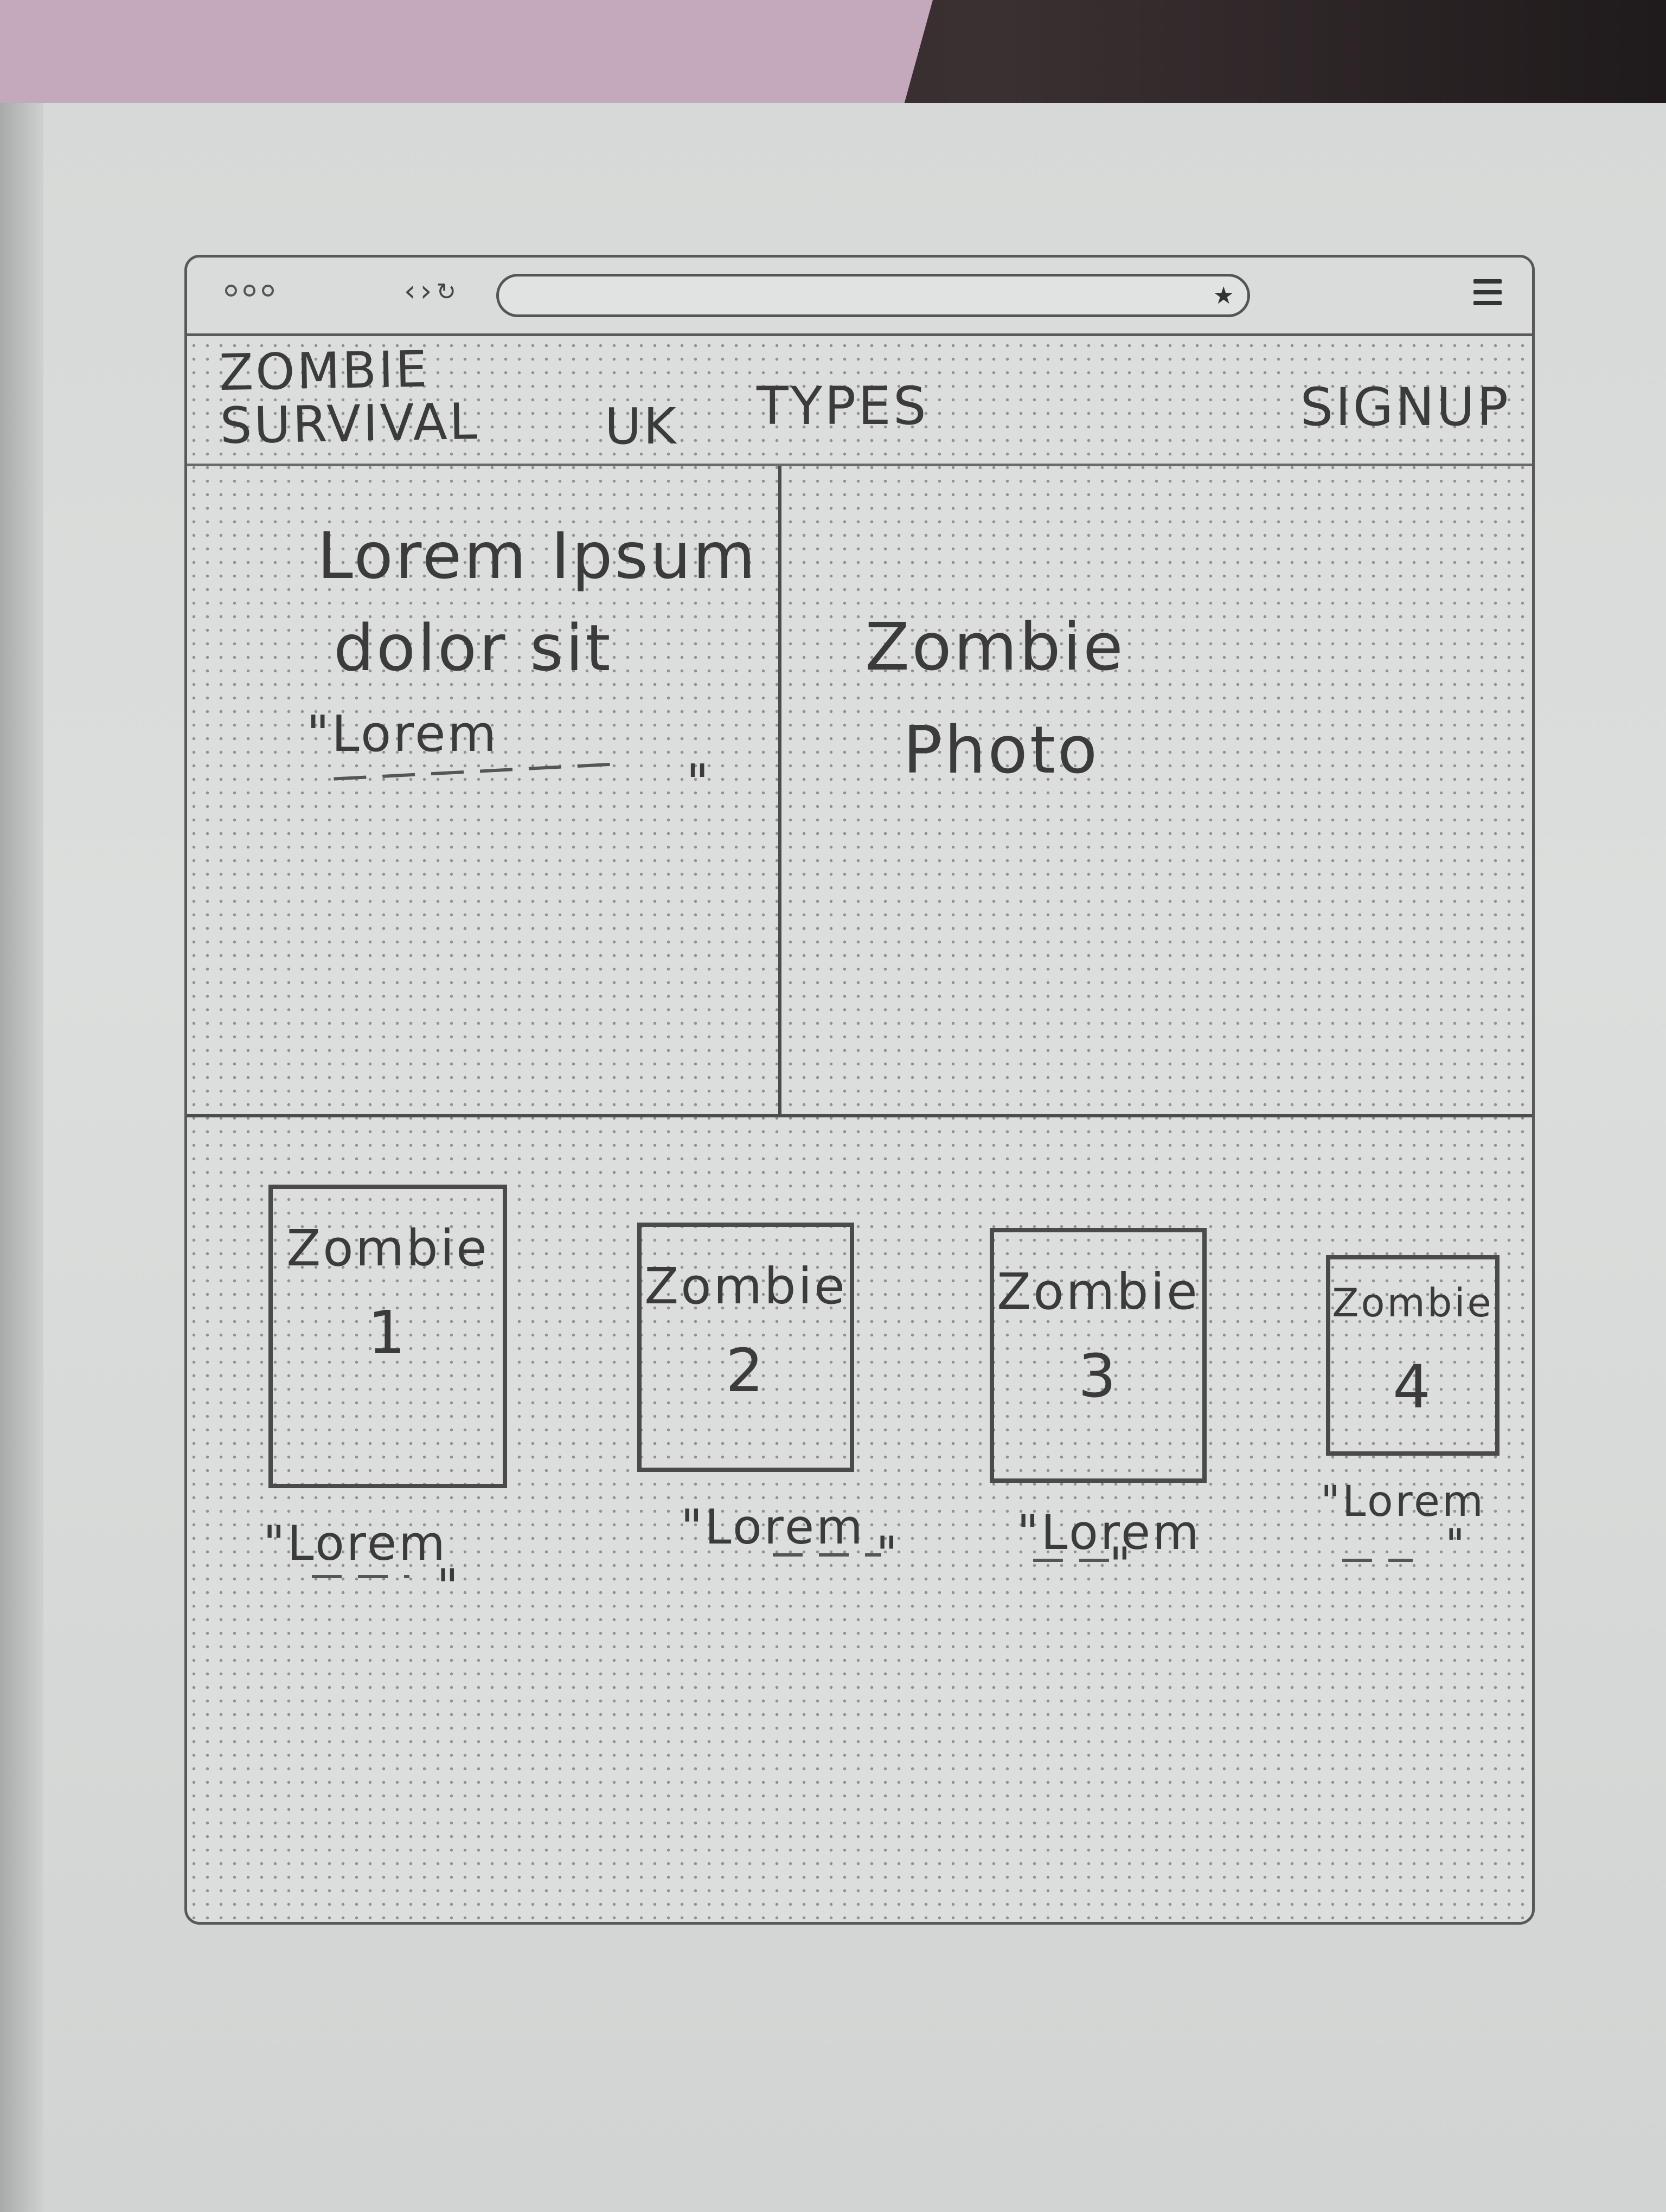 The width and height of the screenshot is (1666, 2212). I want to click on zombie-card-1: Zombie 1, so click(388, 1336).